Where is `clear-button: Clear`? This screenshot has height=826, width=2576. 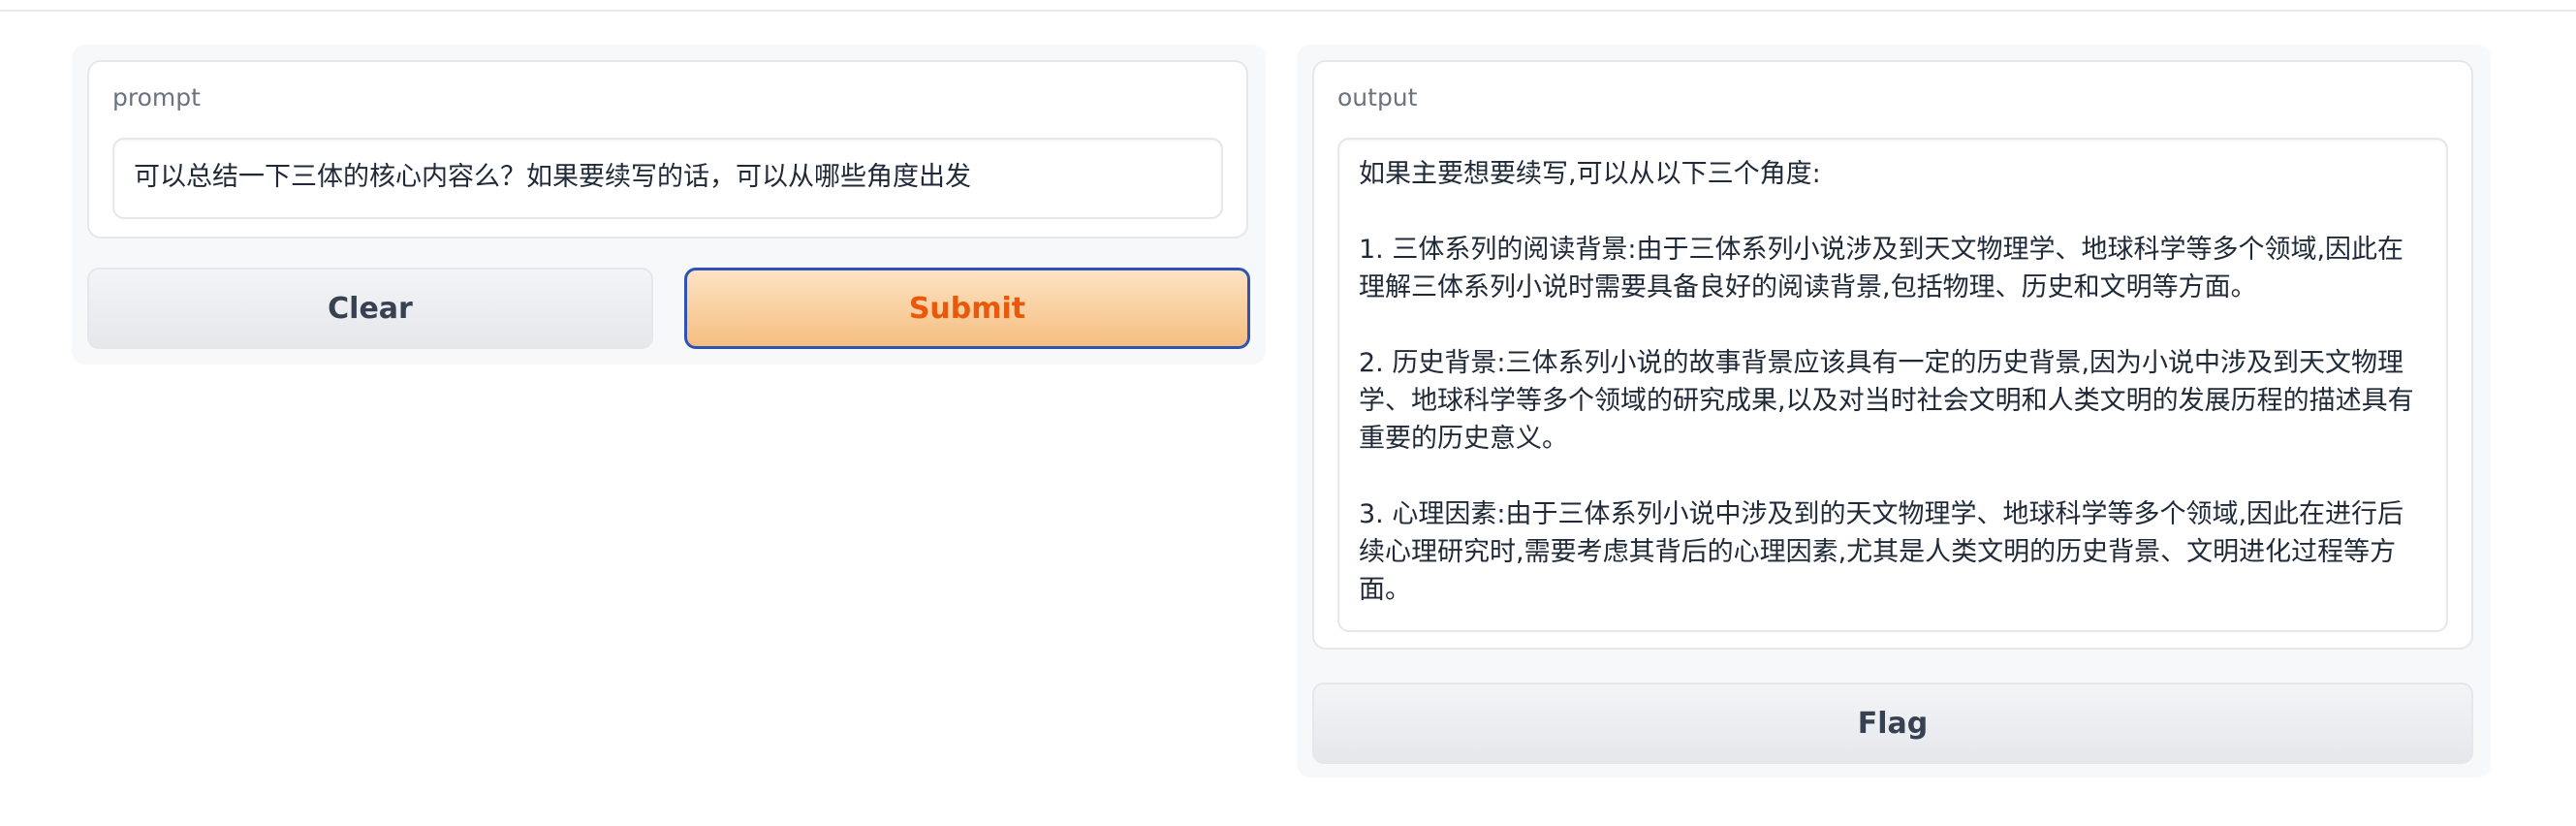
clear-button: Clear is located at coordinates (370, 309).